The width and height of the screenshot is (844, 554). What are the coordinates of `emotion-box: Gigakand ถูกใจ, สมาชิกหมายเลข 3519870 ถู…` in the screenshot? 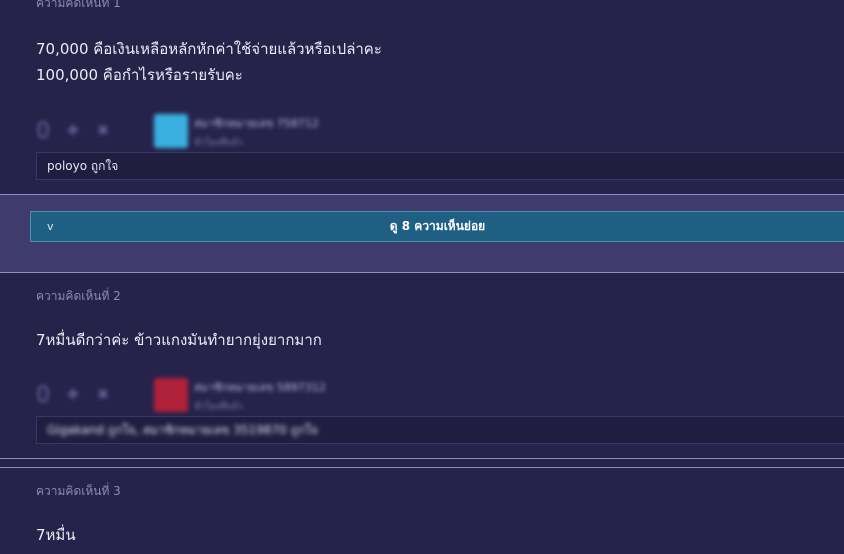 It's located at (440, 430).